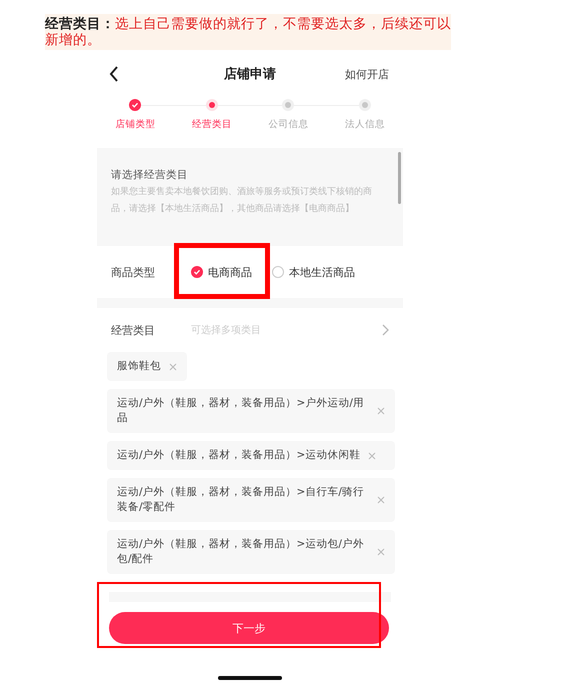  I want to click on scrollbar, so click(399, 178).